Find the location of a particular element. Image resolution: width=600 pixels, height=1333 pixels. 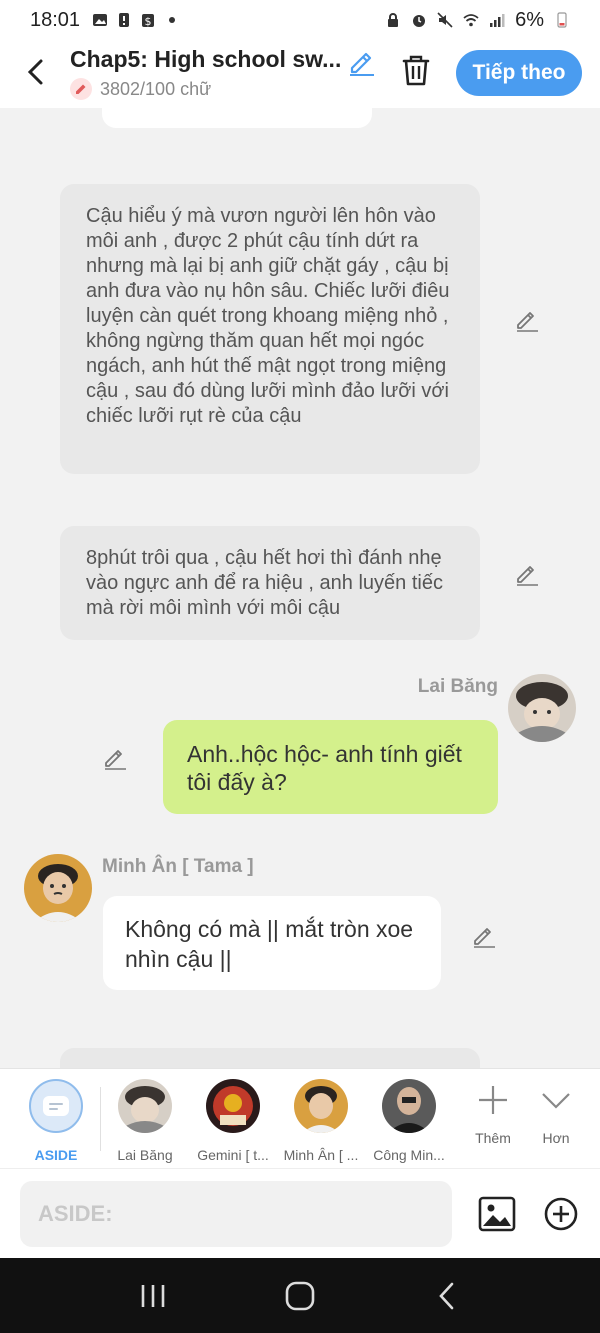

expand-label: Hơn is located at coordinates (556, 1138).